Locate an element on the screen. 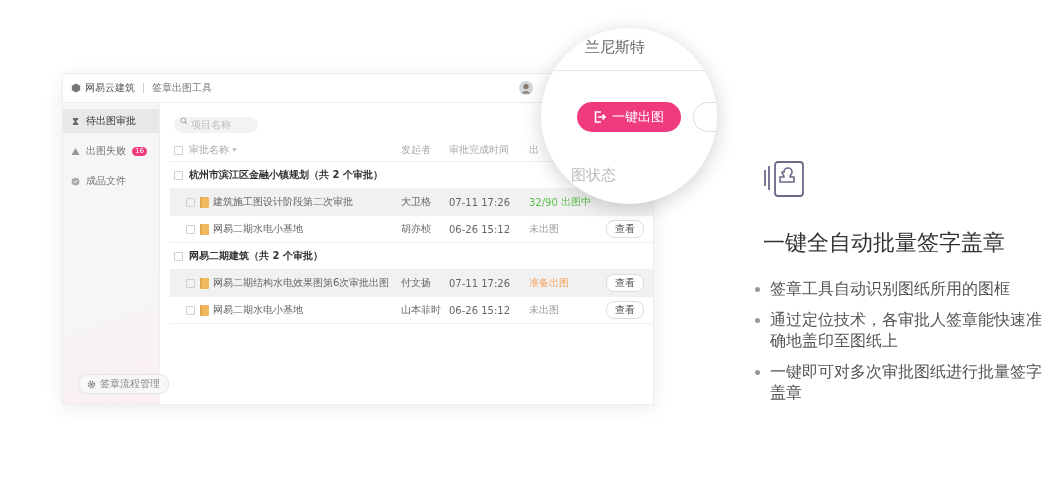 The width and height of the screenshot is (1062, 478). logo-icon is located at coordinates (76, 88).